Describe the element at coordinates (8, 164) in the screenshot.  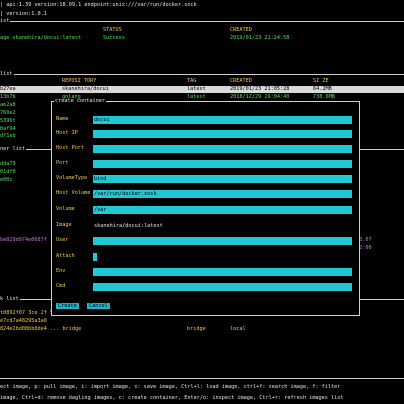
I see `container-row-id: dda79` at that location.